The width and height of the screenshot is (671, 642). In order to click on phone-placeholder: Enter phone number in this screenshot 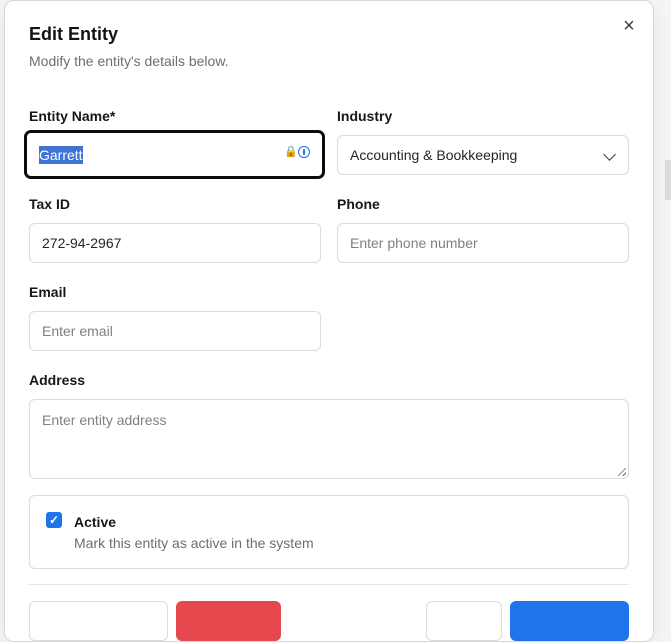, I will do `click(414, 243)`.